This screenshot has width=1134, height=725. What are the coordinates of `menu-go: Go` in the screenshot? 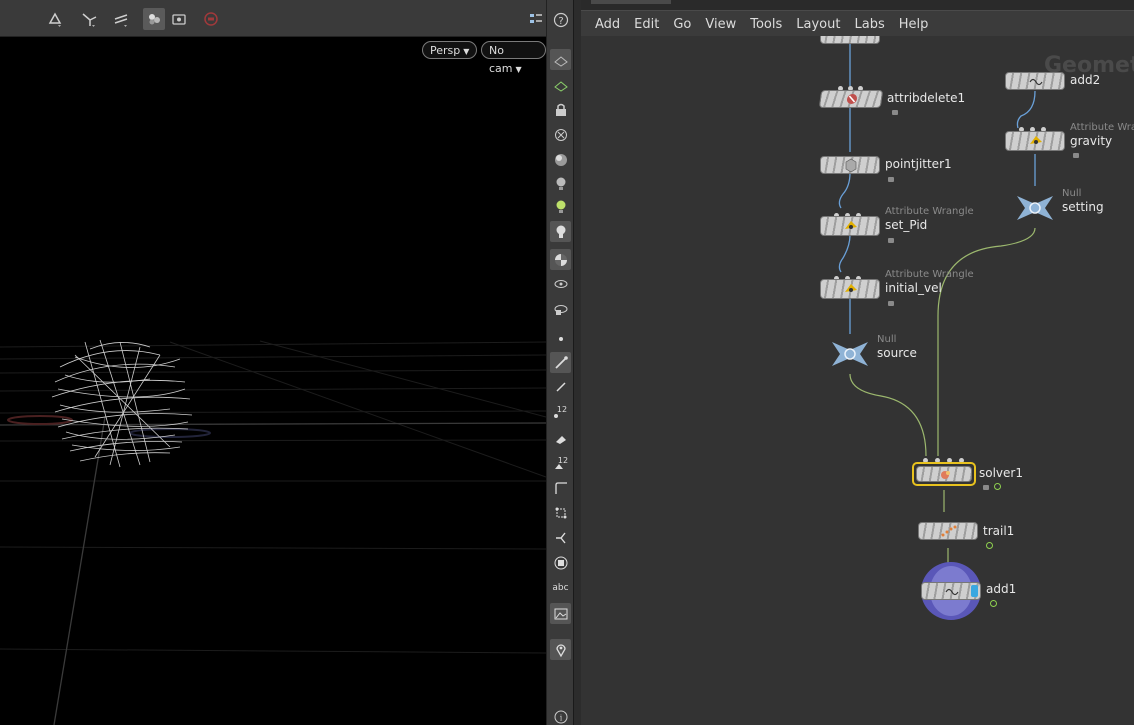 It's located at (682, 24).